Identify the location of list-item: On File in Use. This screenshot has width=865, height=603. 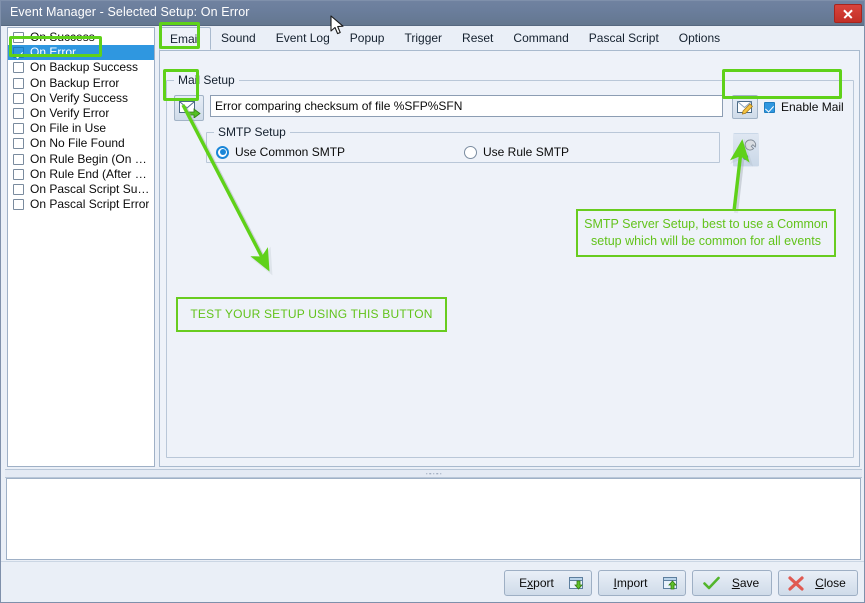
(81, 128).